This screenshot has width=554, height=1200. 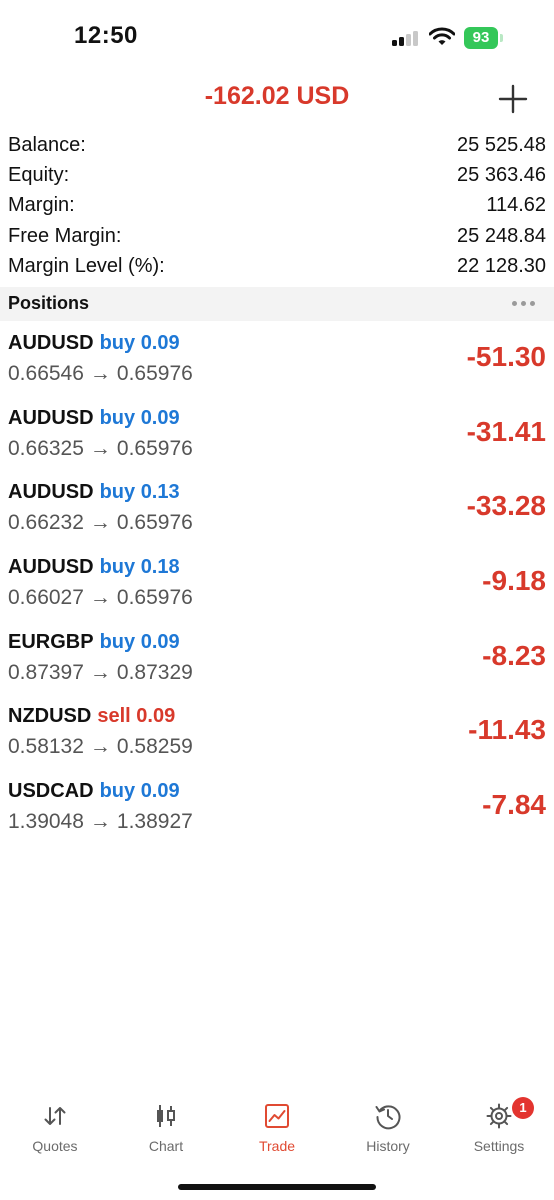 What do you see at coordinates (49, 303) in the screenshot?
I see `section-title: Positions` at bounding box center [49, 303].